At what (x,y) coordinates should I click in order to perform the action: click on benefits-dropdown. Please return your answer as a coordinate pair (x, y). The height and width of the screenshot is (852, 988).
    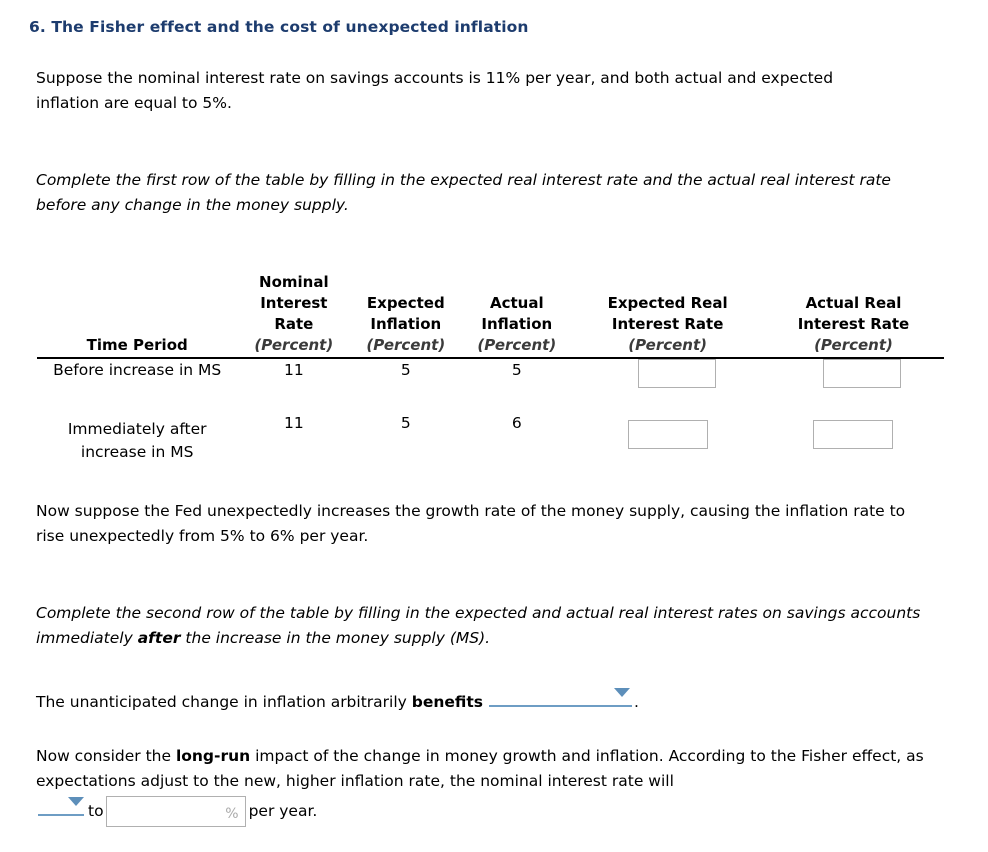
    Looking at the image, I should click on (561, 696).